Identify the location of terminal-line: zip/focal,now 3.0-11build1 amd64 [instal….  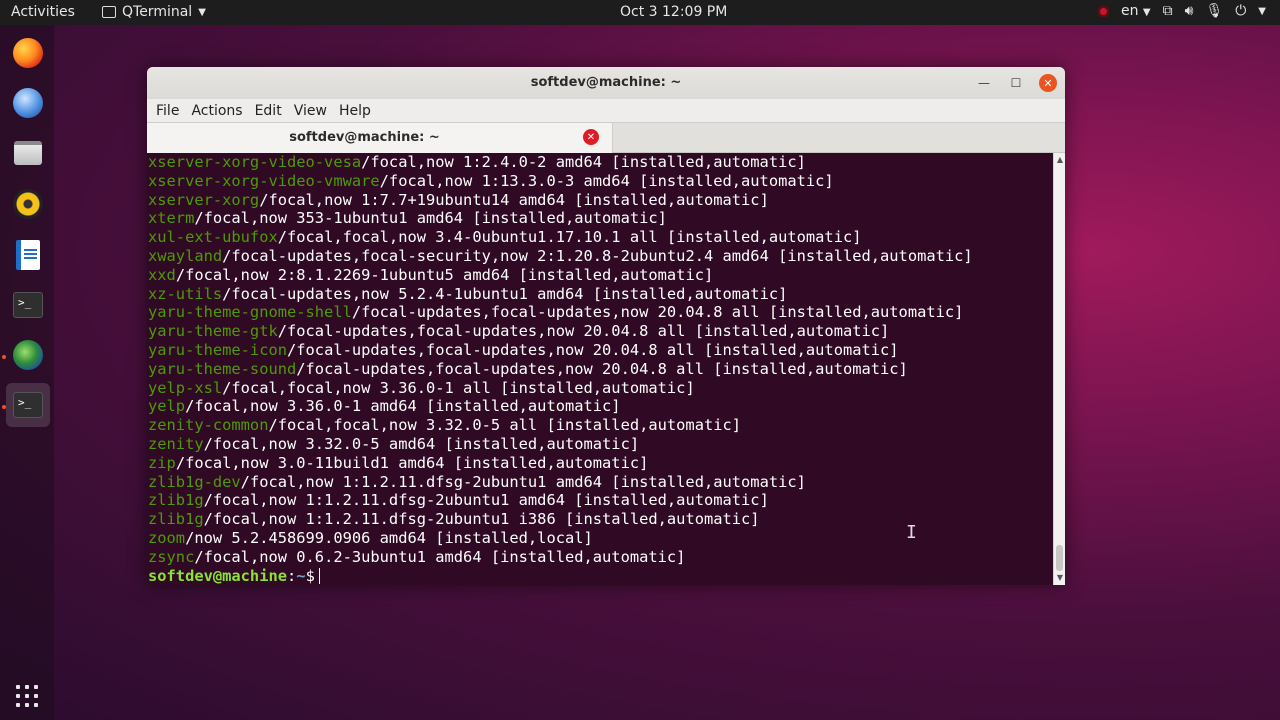
(600, 463).